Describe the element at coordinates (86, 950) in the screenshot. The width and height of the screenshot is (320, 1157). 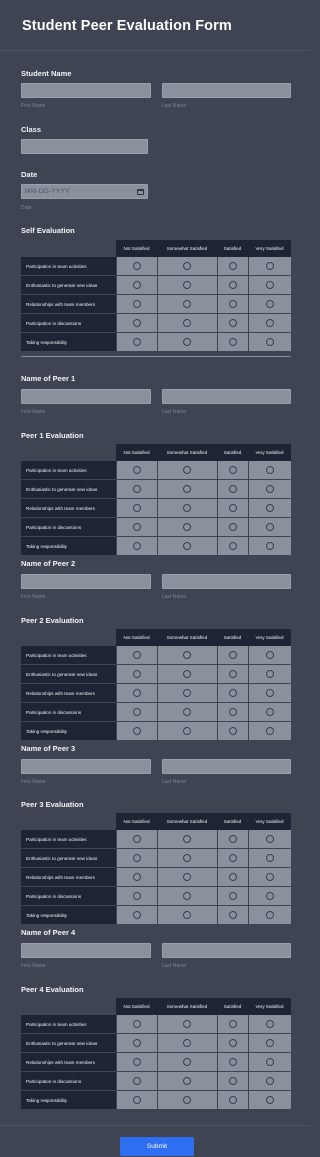
I see `peer-4-first-name-input` at that location.